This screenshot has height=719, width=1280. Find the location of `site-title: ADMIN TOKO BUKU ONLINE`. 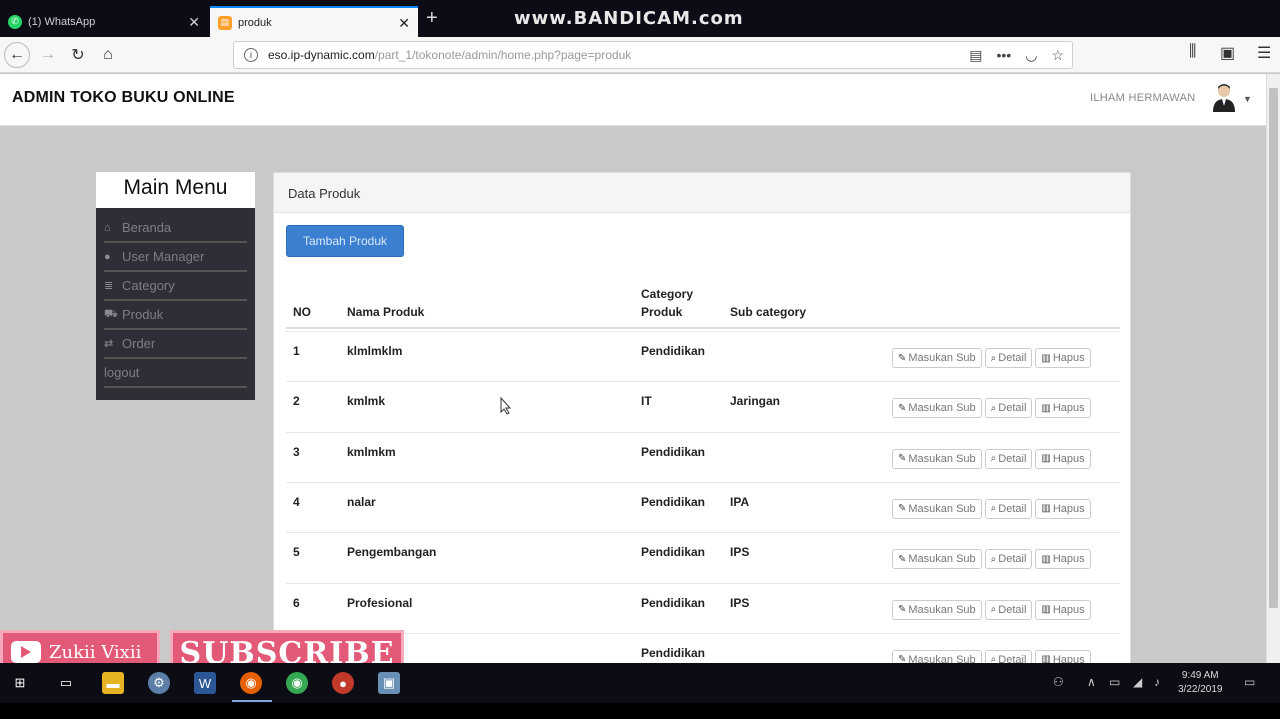

site-title: ADMIN TOKO BUKU ONLINE is located at coordinates (123, 97).